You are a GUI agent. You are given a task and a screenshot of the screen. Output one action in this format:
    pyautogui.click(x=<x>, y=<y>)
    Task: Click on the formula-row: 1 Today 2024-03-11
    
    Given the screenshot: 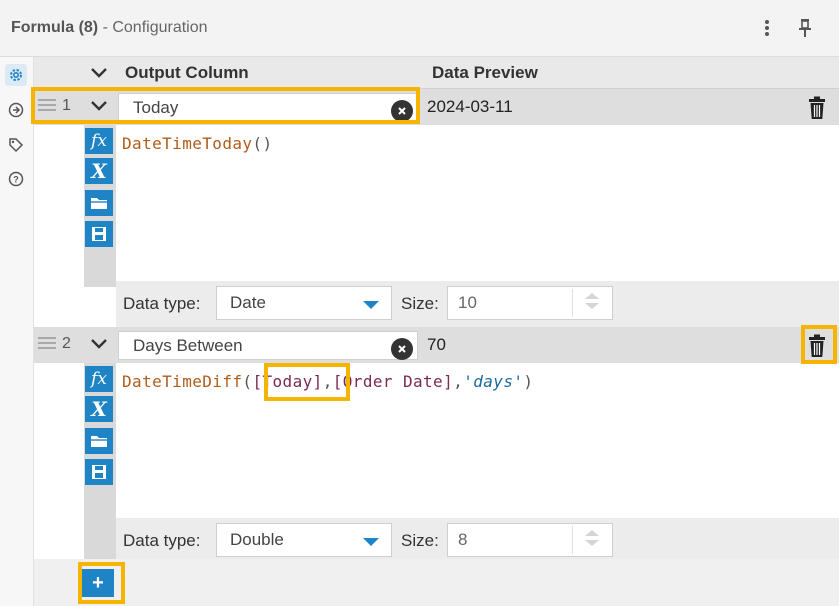 What is the action you would take?
    pyautogui.click(x=436, y=107)
    